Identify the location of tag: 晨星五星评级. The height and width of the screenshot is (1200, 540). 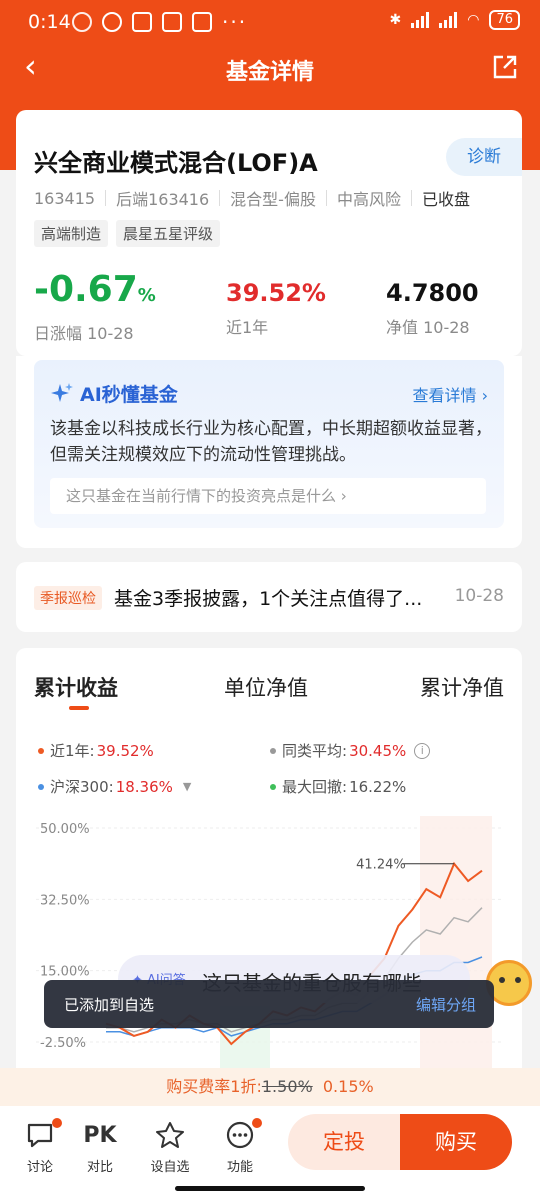
(168, 233).